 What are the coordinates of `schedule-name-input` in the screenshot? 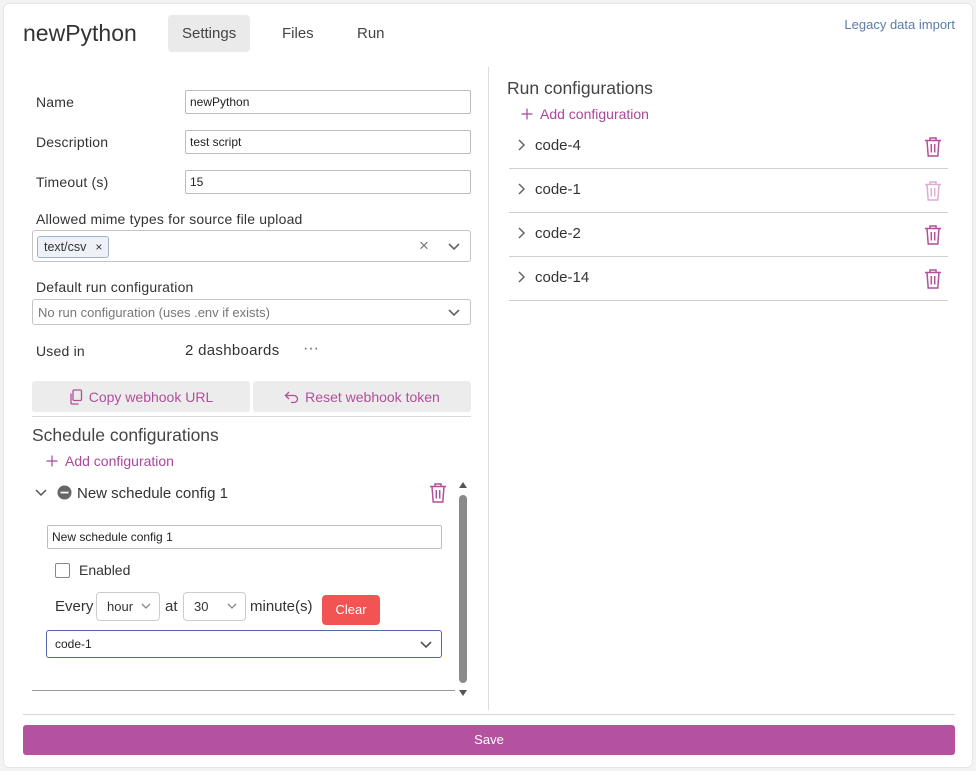 It's located at (244, 537).